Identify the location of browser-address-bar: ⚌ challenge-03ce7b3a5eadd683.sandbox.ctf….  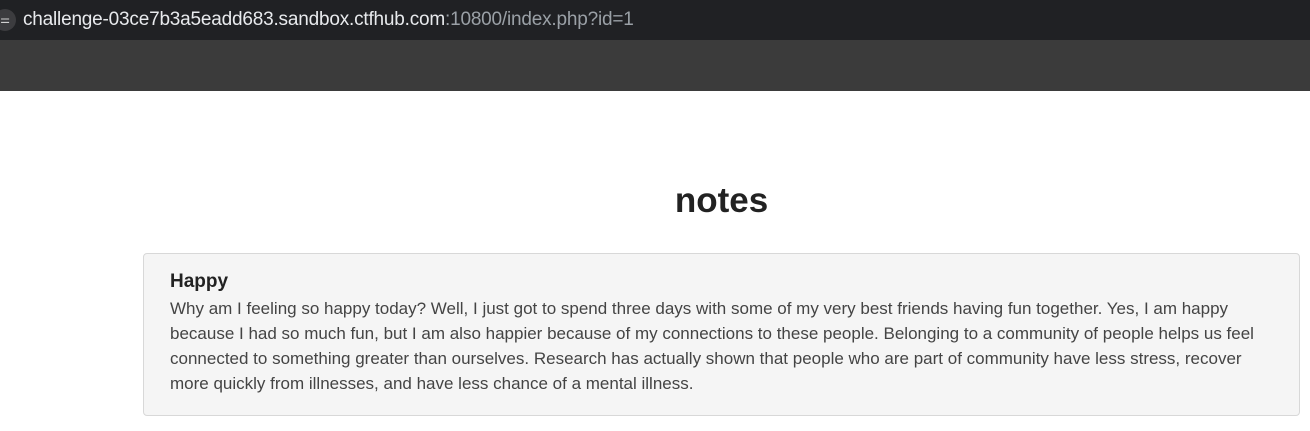
(655, 20).